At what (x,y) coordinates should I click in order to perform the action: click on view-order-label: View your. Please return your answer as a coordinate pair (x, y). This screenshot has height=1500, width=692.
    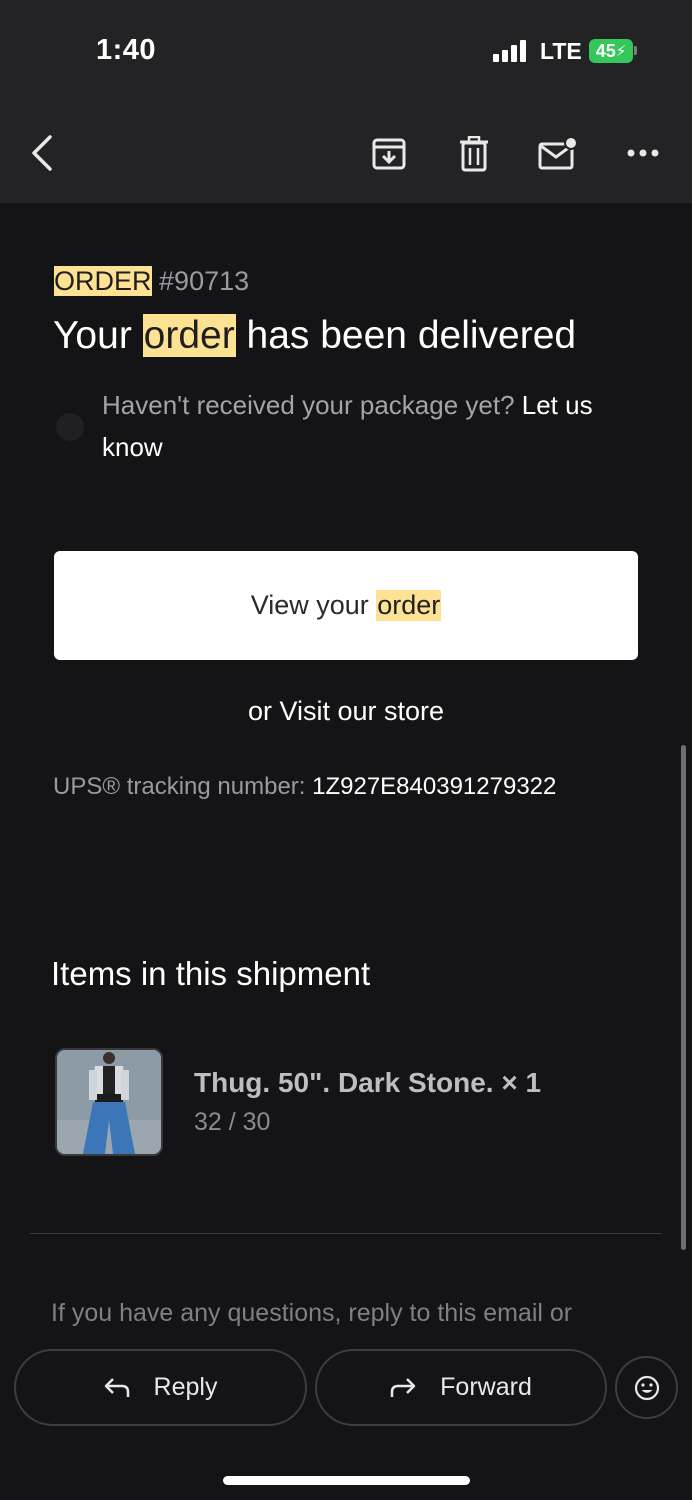
    Looking at the image, I should click on (313, 605).